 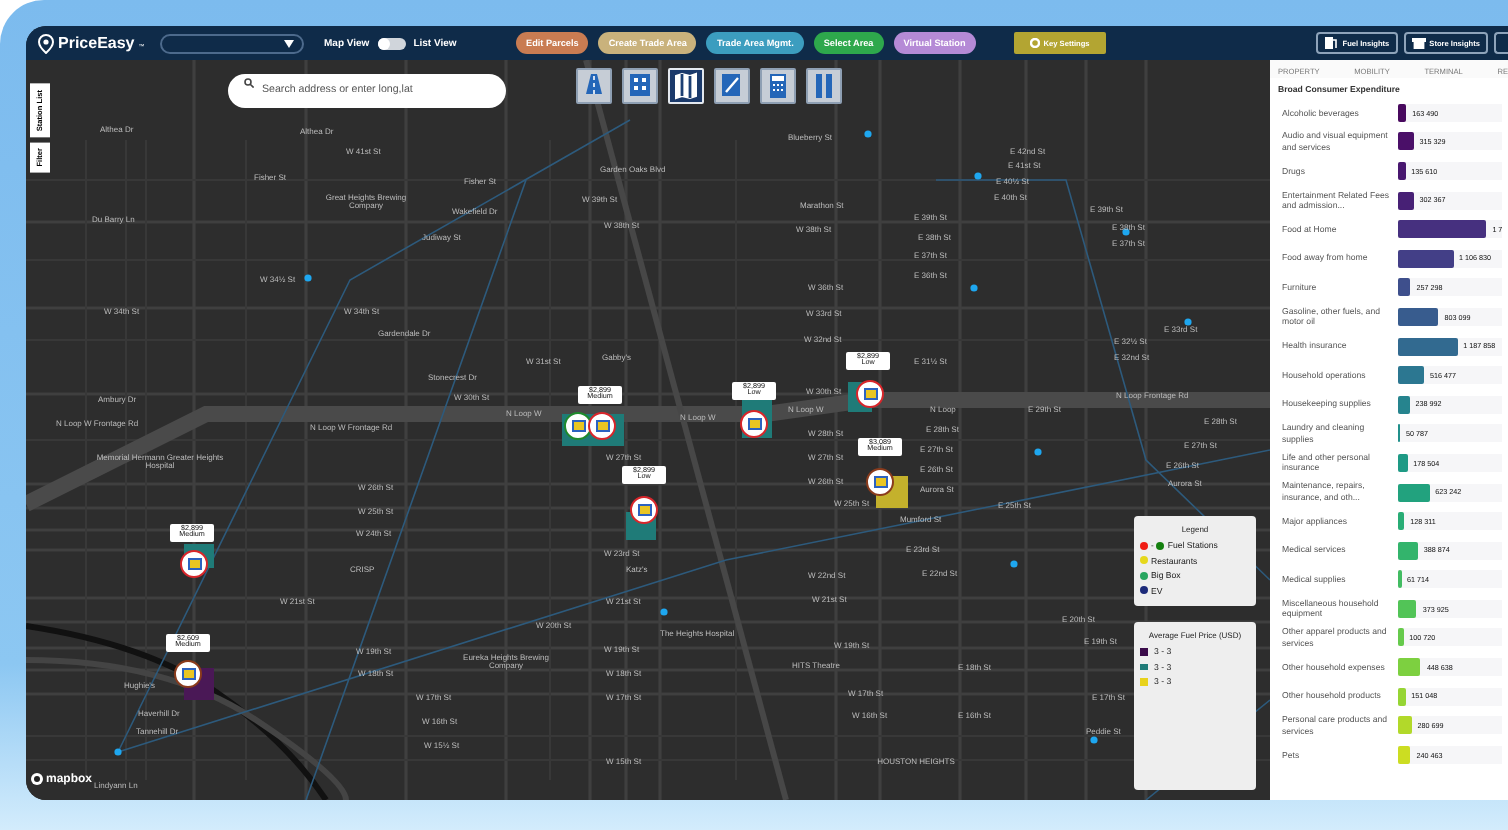 I want to click on location-dropdown, so click(x=232, y=43).